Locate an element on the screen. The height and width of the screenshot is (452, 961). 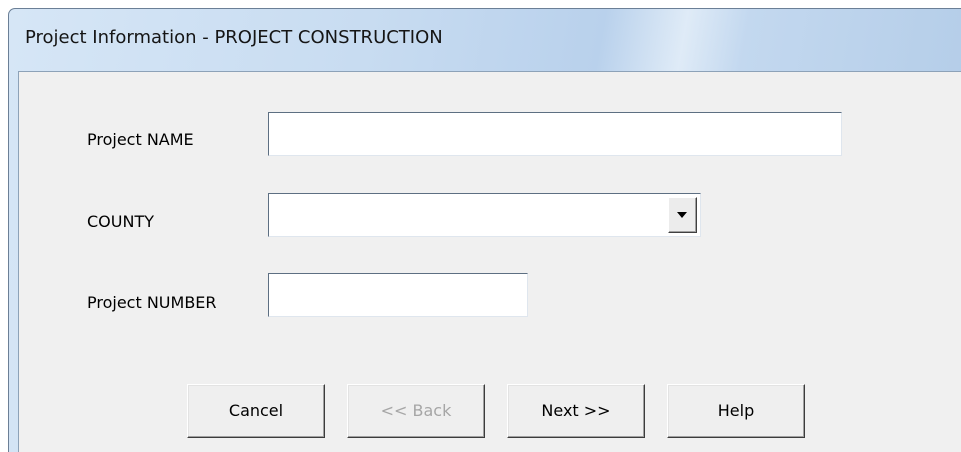
back-button: << Back is located at coordinates (416, 411).